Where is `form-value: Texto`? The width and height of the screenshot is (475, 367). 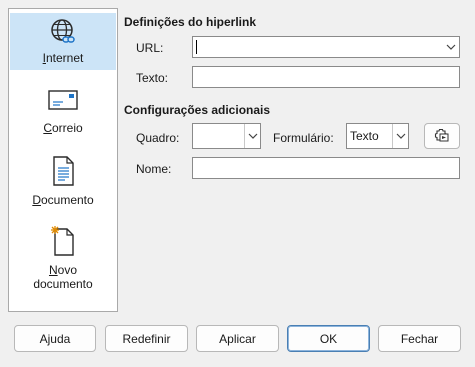
form-value: Texto is located at coordinates (364, 136).